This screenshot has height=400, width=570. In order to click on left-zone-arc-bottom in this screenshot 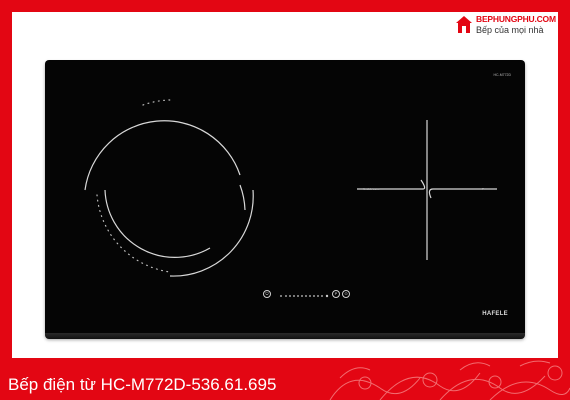, I will do `click(211, 233)`.